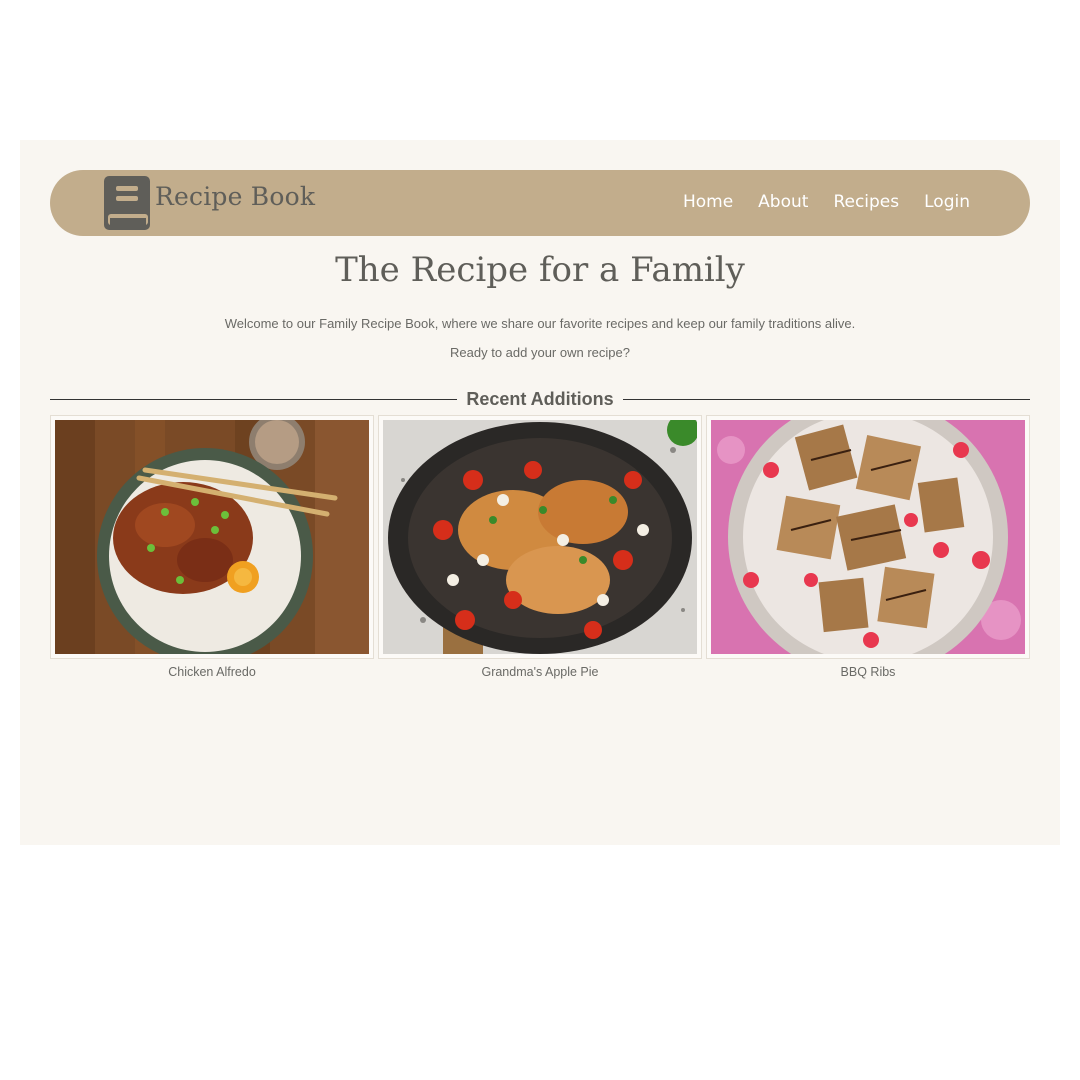  I want to click on brand-name: Recipe Book, so click(235, 196).